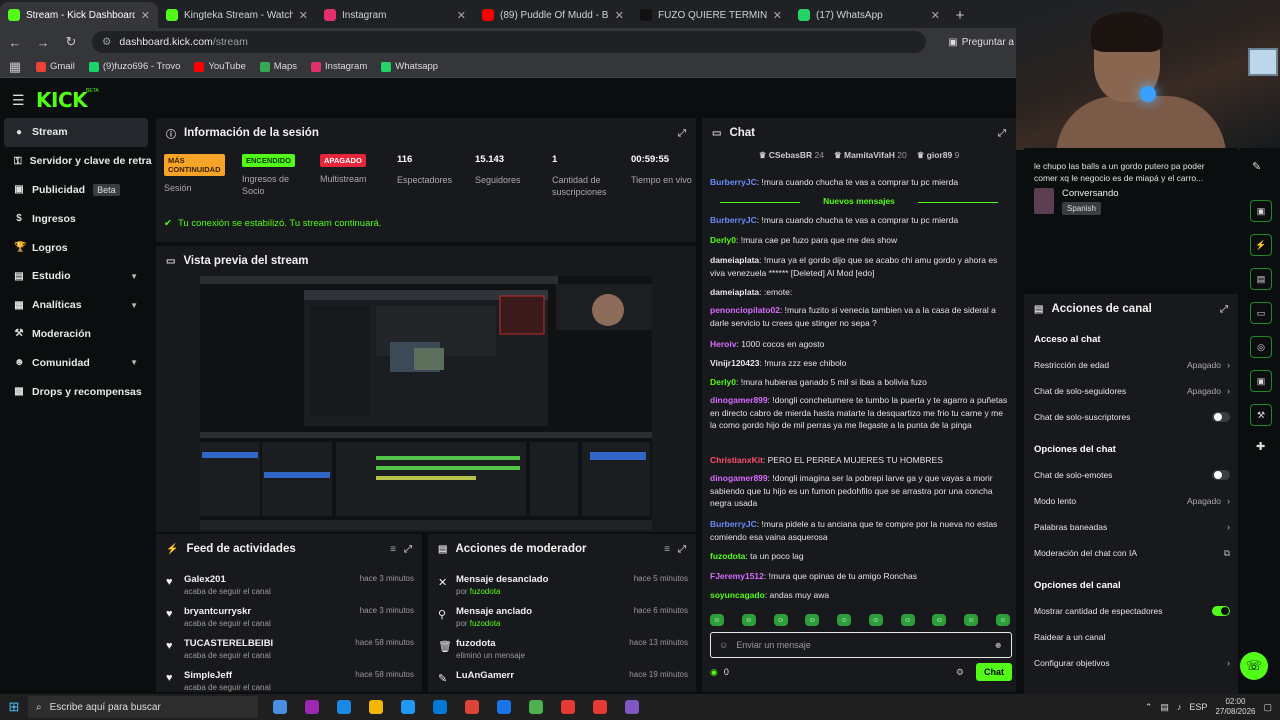 The height and width of the screenshot is (720, 1280). Describe the element at coordinates (960, 17) in the screenshot. I see `new-tab-button: +` at that location.